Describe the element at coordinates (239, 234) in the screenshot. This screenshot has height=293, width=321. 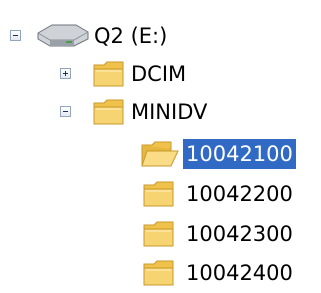
I see `tree-item-label: 10042300` at that location.